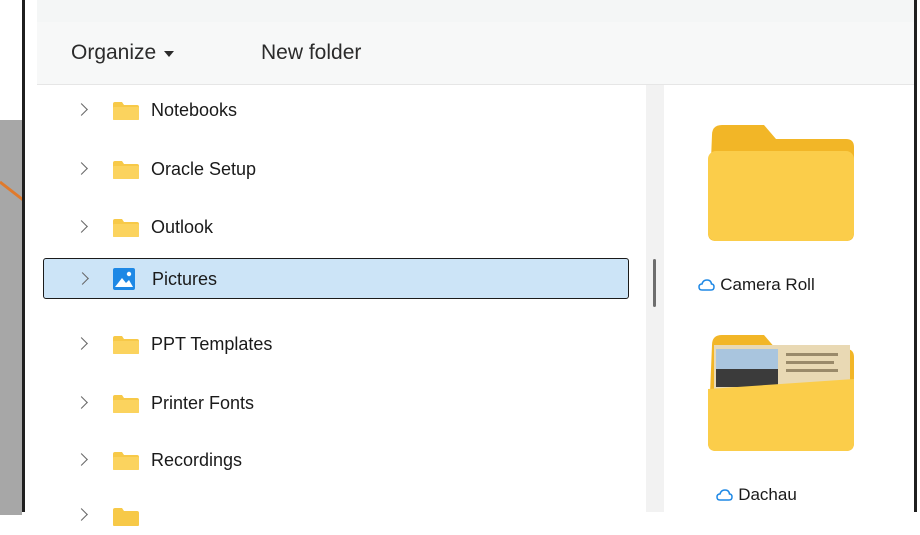 Image resolution: width=920 pixels, height=535 pixels. What do you see at coordinates (197, 460) in the screenshot?
I see `nav-item-label: Recordings` at bounding box center [197, 460].